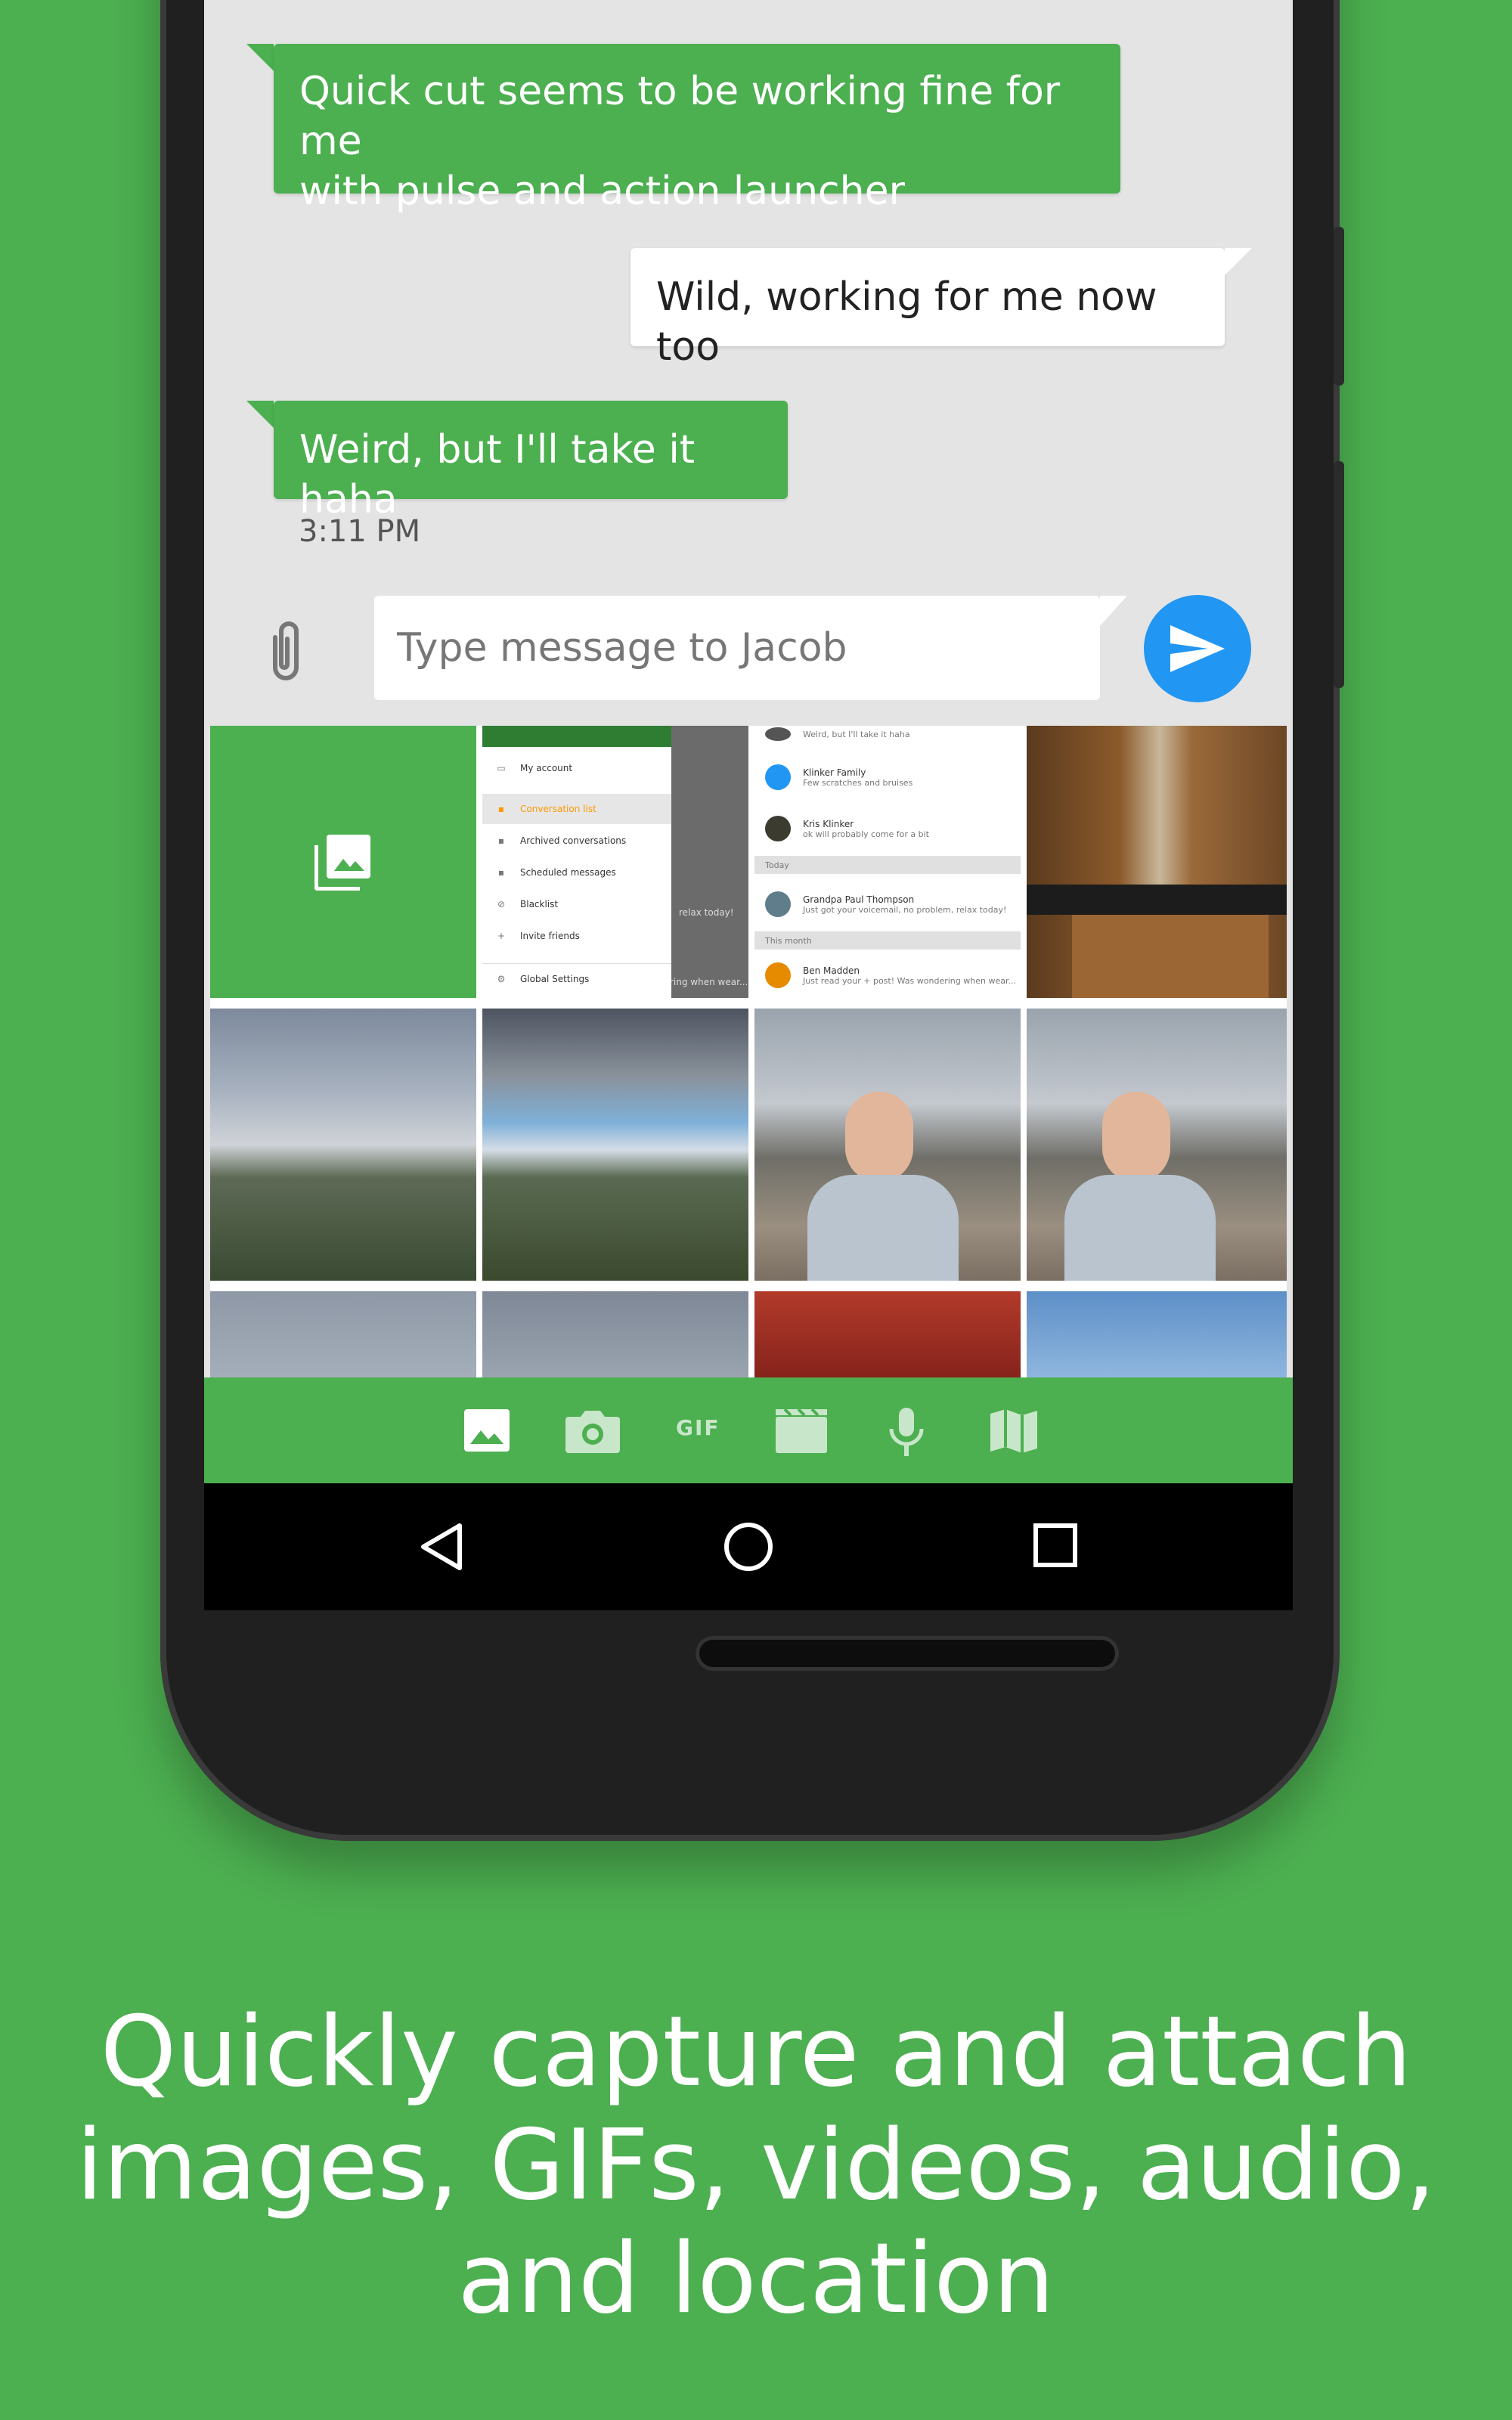 Image resolution: width=1512 pixels, height=2420 pixels. Describe the element at coordinates (906, 1433) in the screenshot. I see `microphone-icon` at that location.